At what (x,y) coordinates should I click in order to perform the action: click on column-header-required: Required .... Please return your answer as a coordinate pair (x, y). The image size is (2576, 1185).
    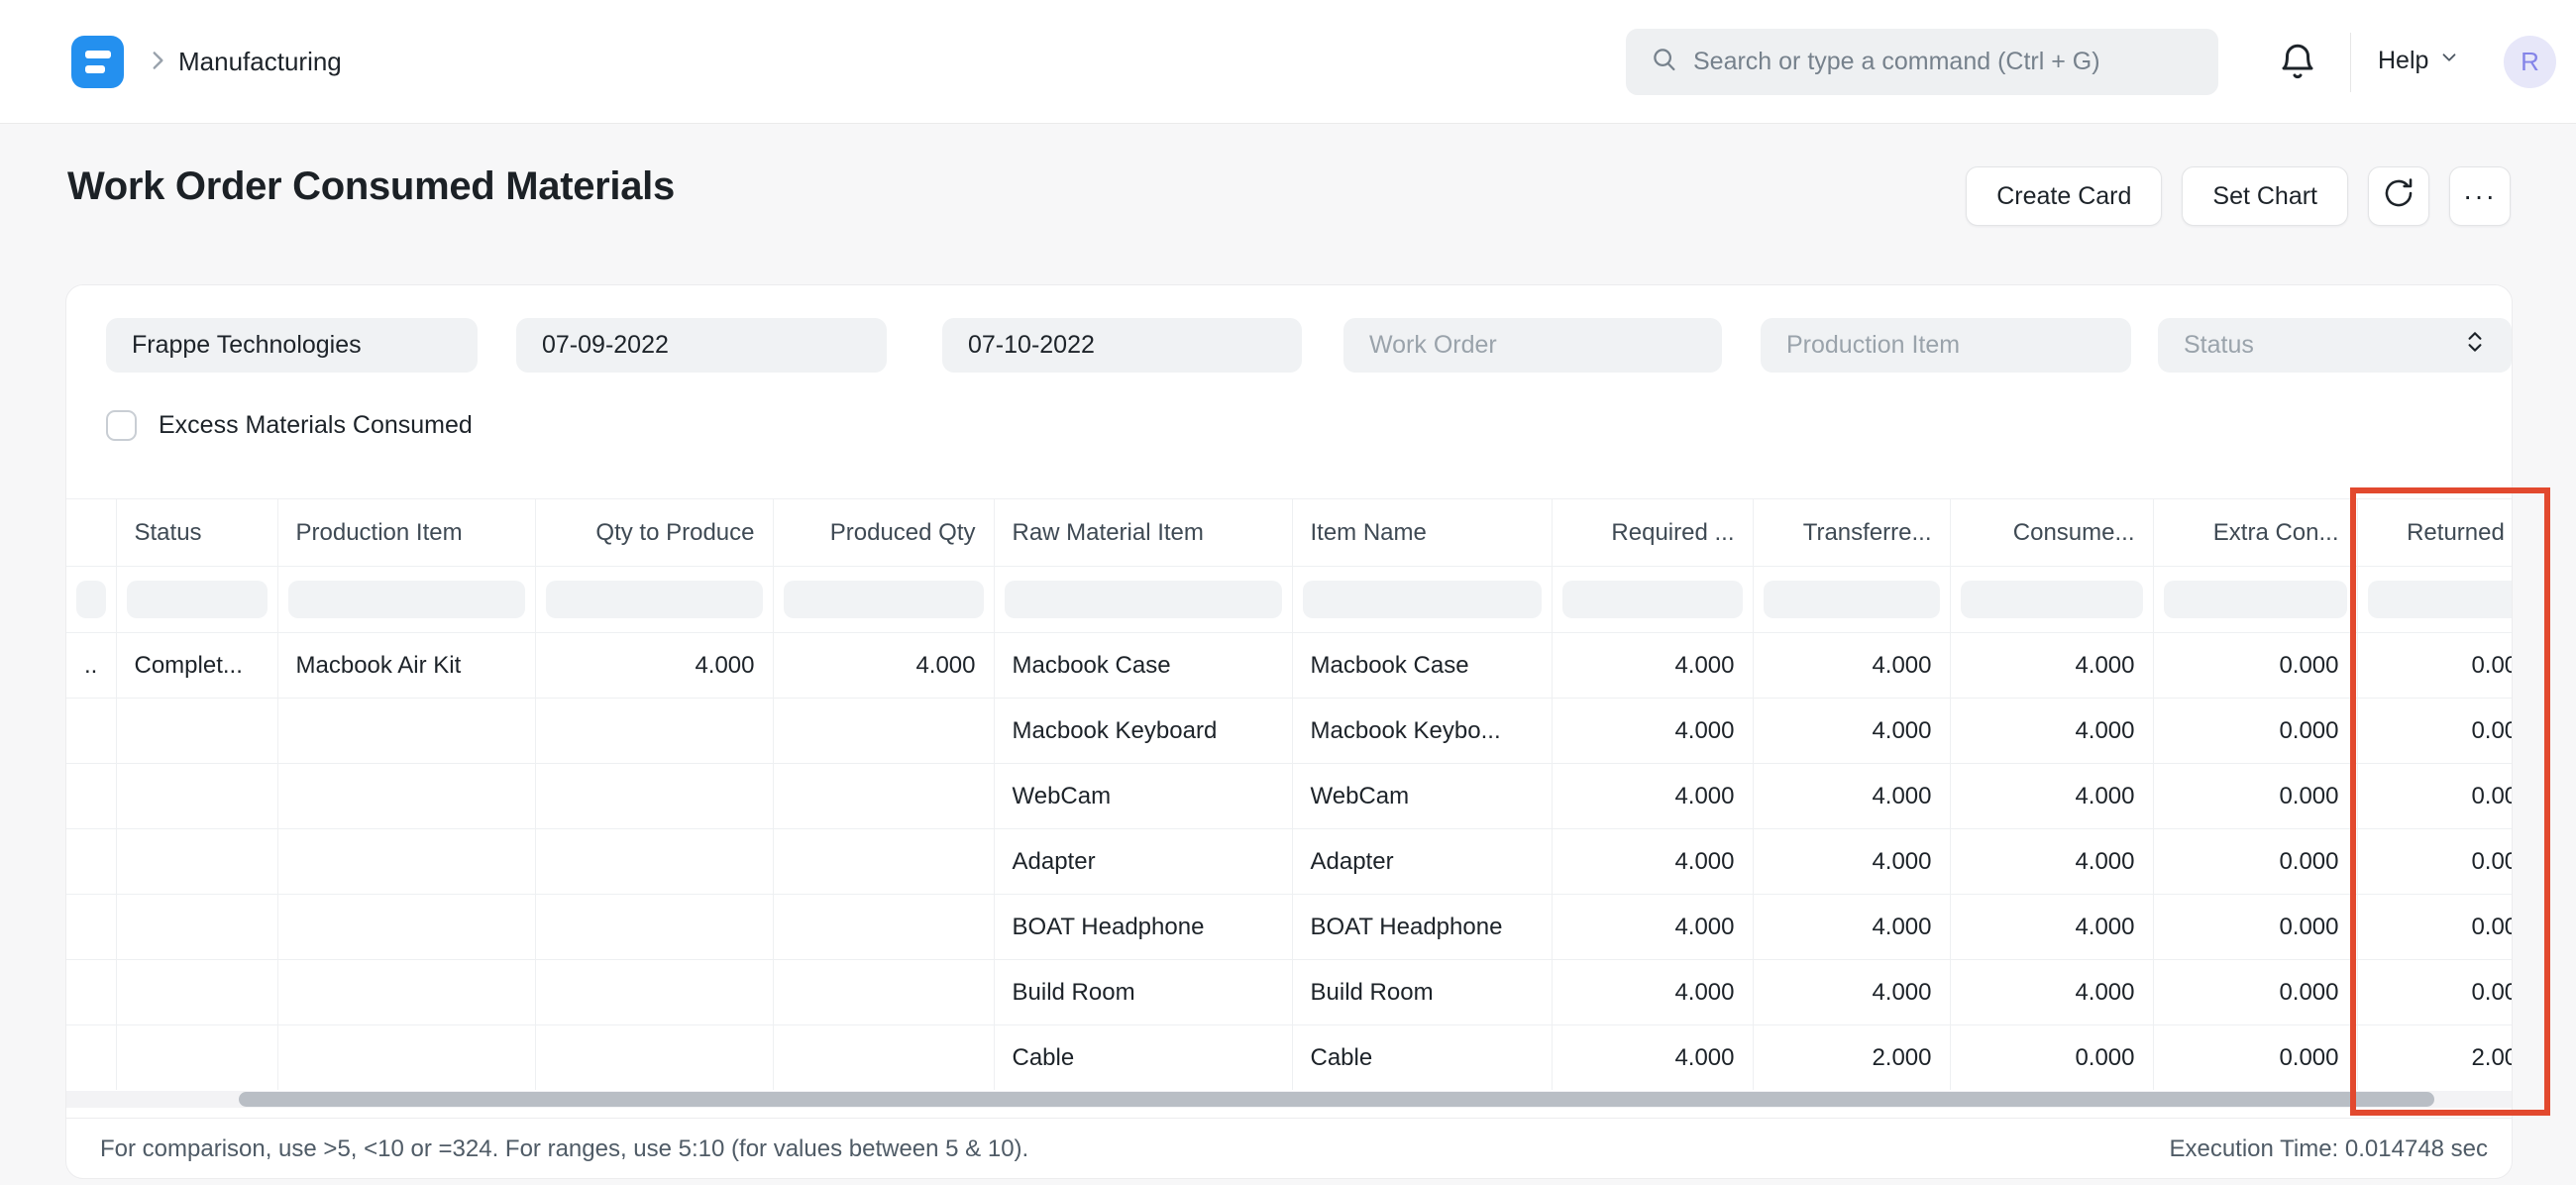
    Looking at the image, I should click on (1652, 532).